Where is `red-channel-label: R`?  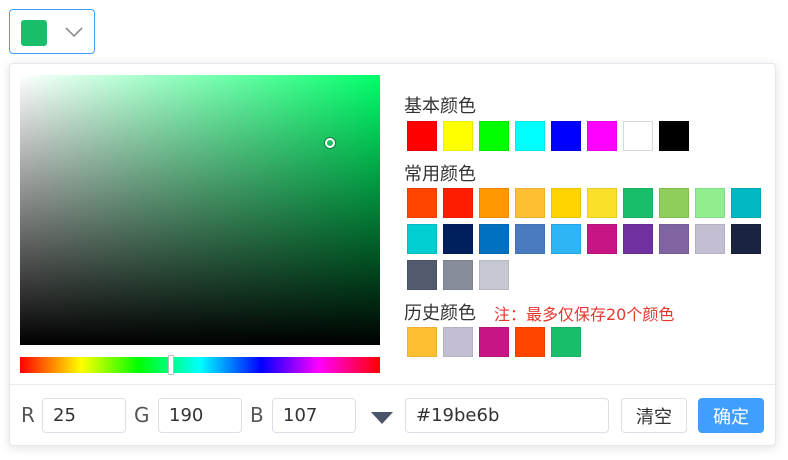 red-channel-label: R is located at coordinates (28, 415).